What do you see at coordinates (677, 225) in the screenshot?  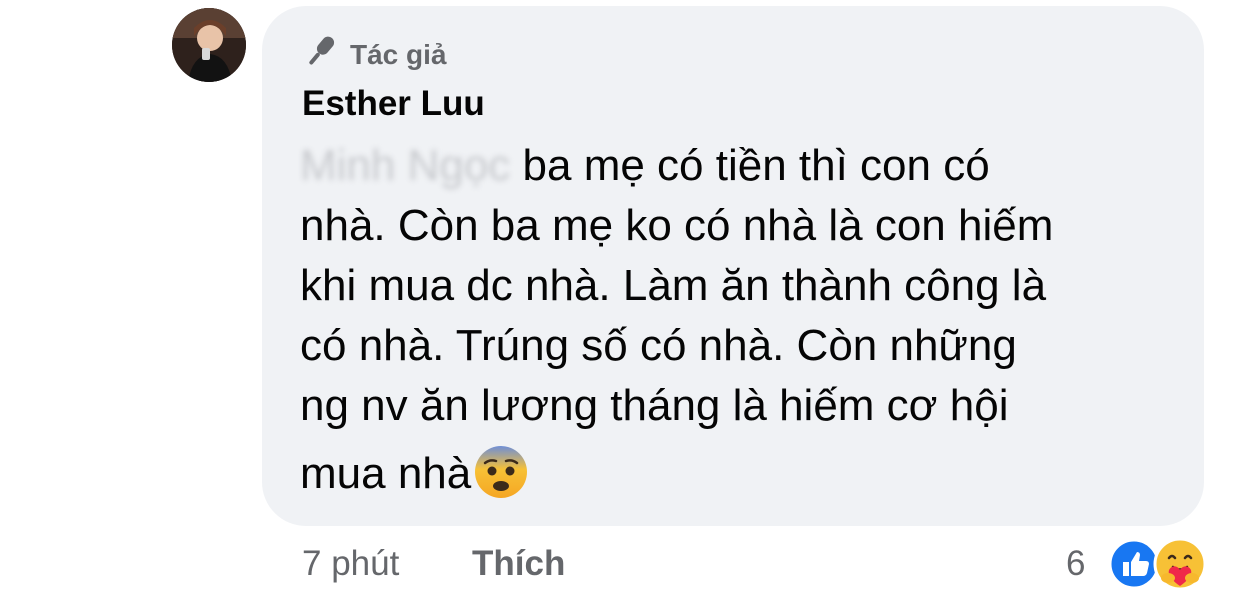 I see `comment-line-2: nhà. Còn ba mẹ ko có nhà là con hiếm` at bounding box center [677, 225].